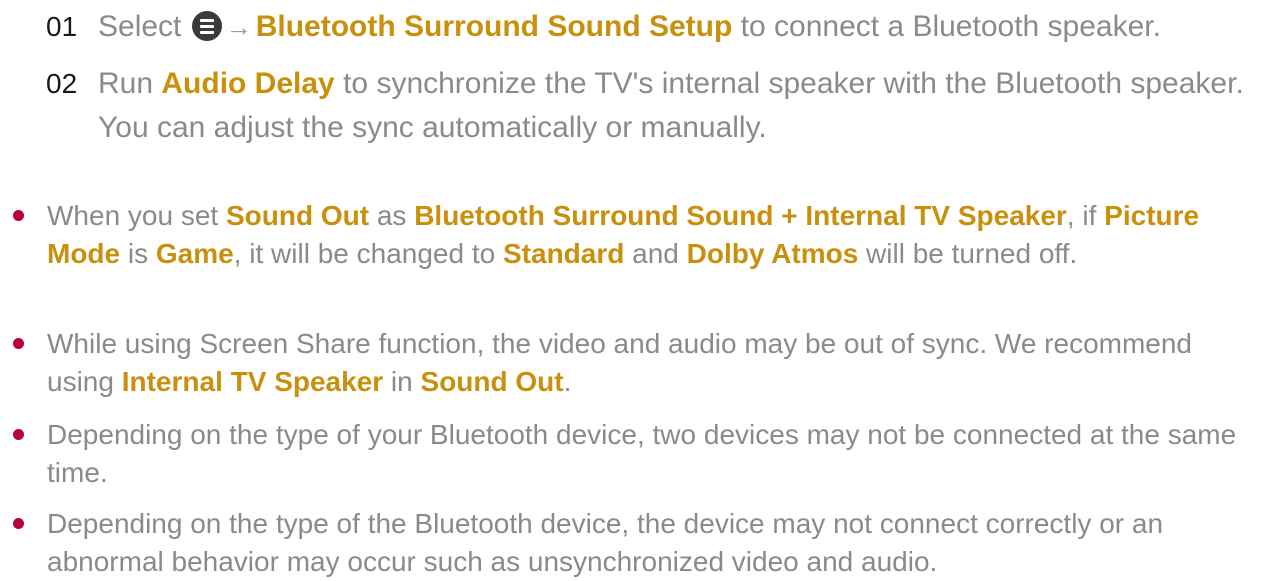 Image resolution: width=1273 pixels, height=581 pixels. I want to click on step-text-segment: Select, so click(144, 26).